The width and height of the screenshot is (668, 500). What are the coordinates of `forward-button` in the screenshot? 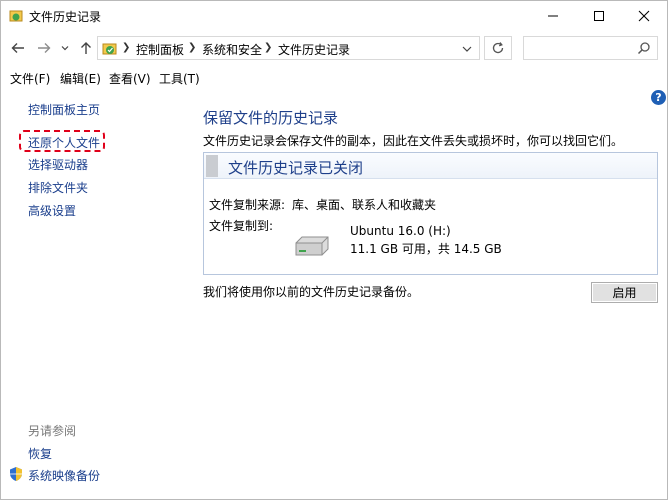 It's located at (44, 48).